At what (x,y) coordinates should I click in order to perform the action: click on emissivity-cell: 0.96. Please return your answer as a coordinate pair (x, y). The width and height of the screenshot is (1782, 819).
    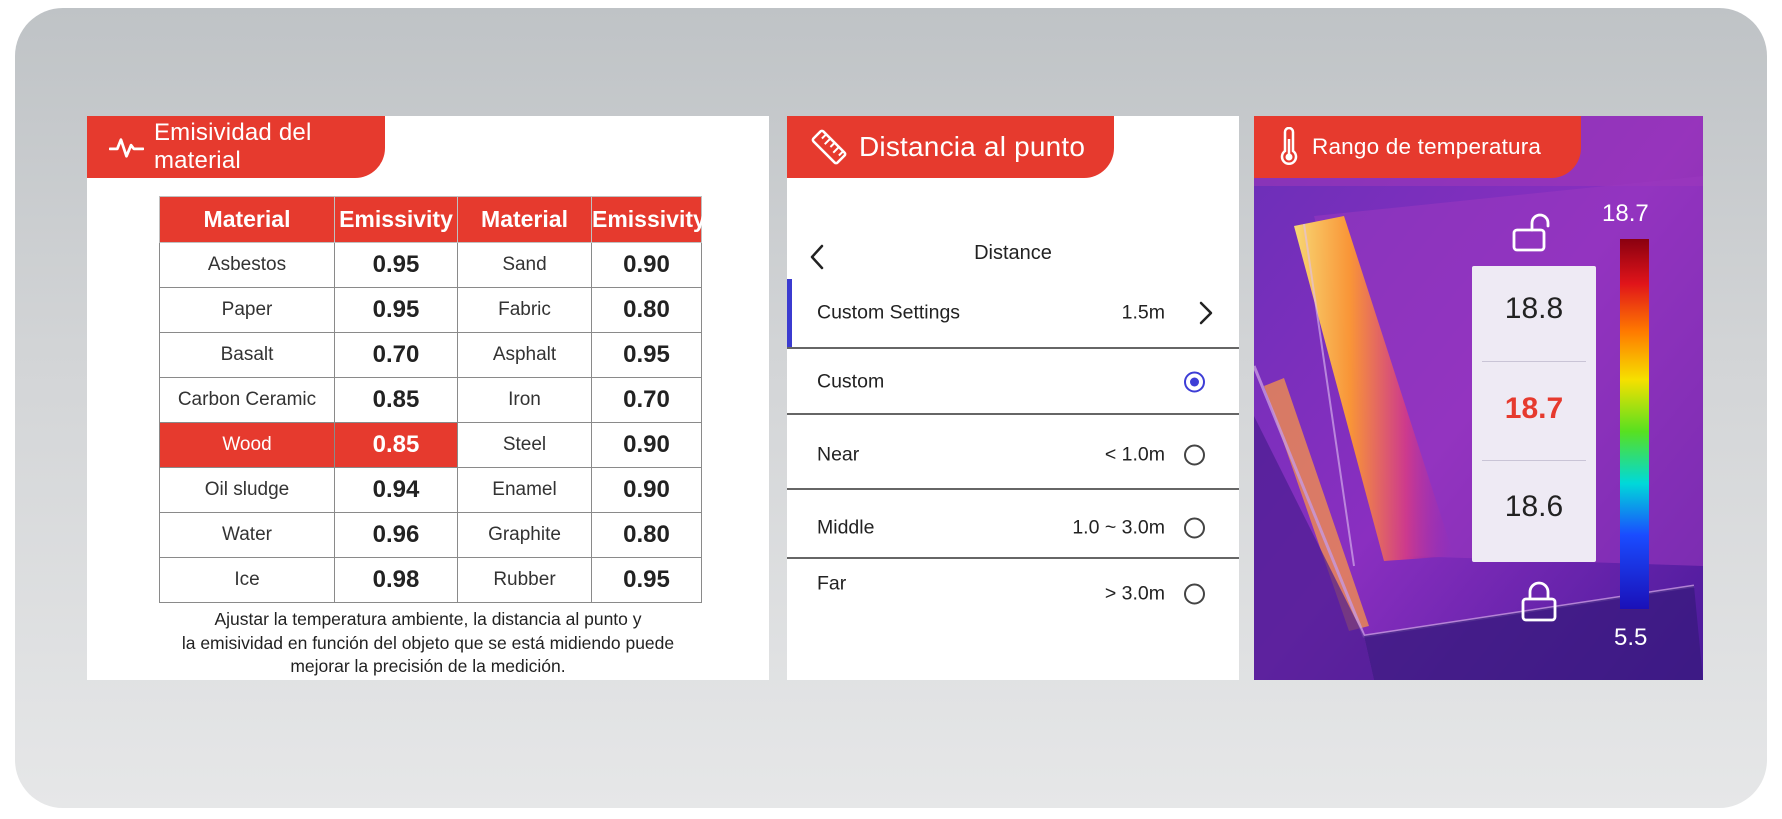
    Looking at the image, I should click on (396, 535).